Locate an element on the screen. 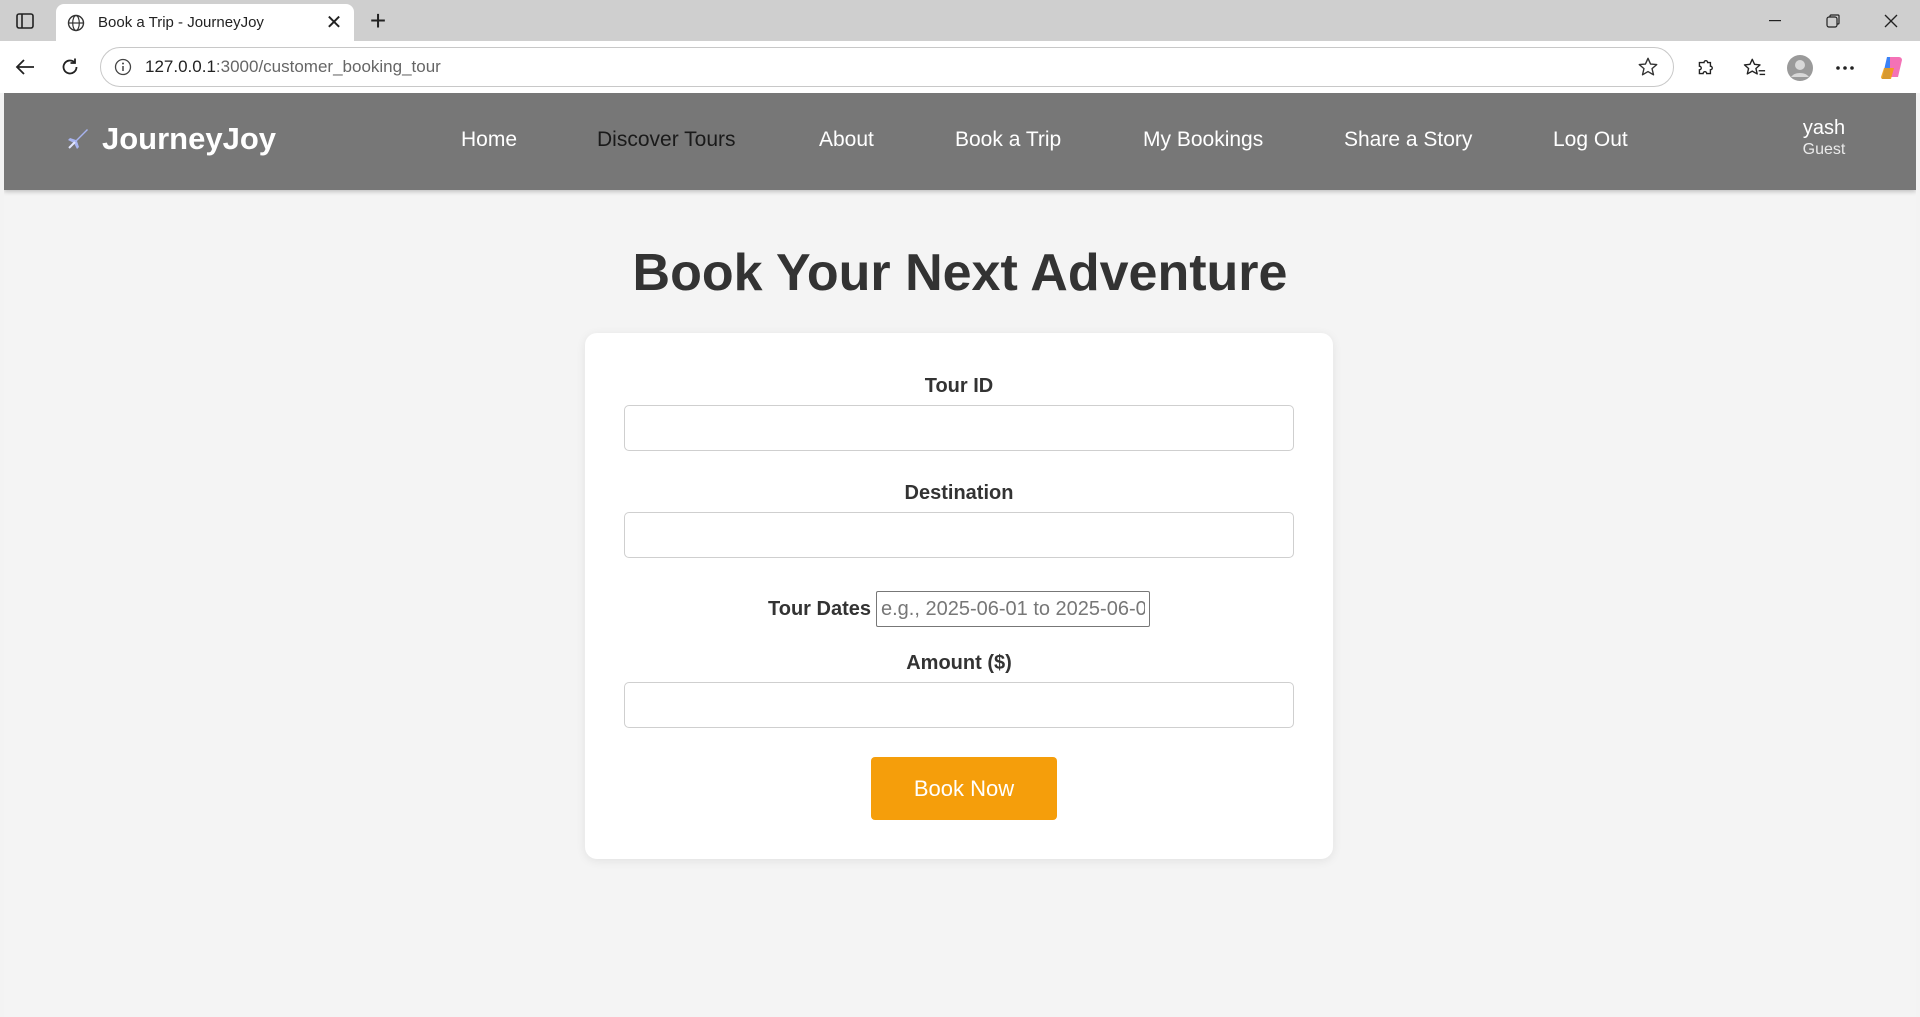 This screenshot has width=1920, height=1017. brand-logo-link: JourneyJoy is located at coordinates (170, 139).